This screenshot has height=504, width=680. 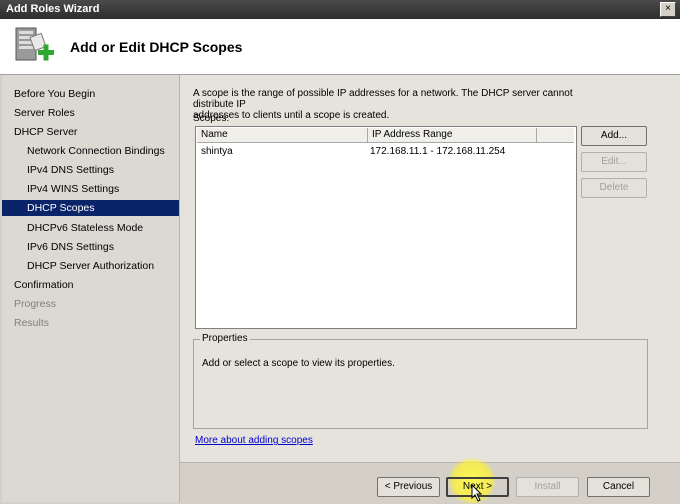 What do you see at coordinates (340, 47) in the screenshot?
I see `wizard-header: Add or Edit DHCP Scopes` at bounding box center [340, 47].